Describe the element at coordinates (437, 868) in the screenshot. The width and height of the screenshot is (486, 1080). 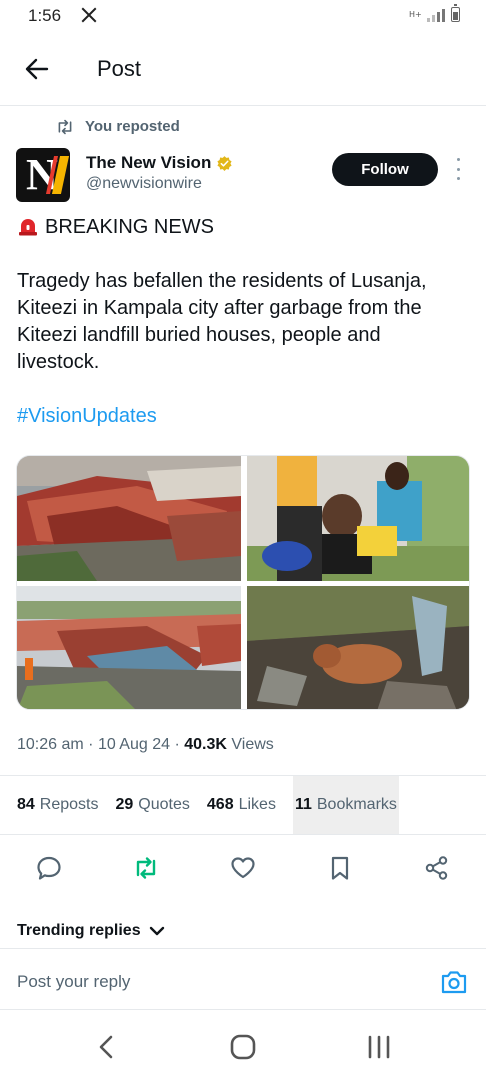
I see `share-icon` at that location.